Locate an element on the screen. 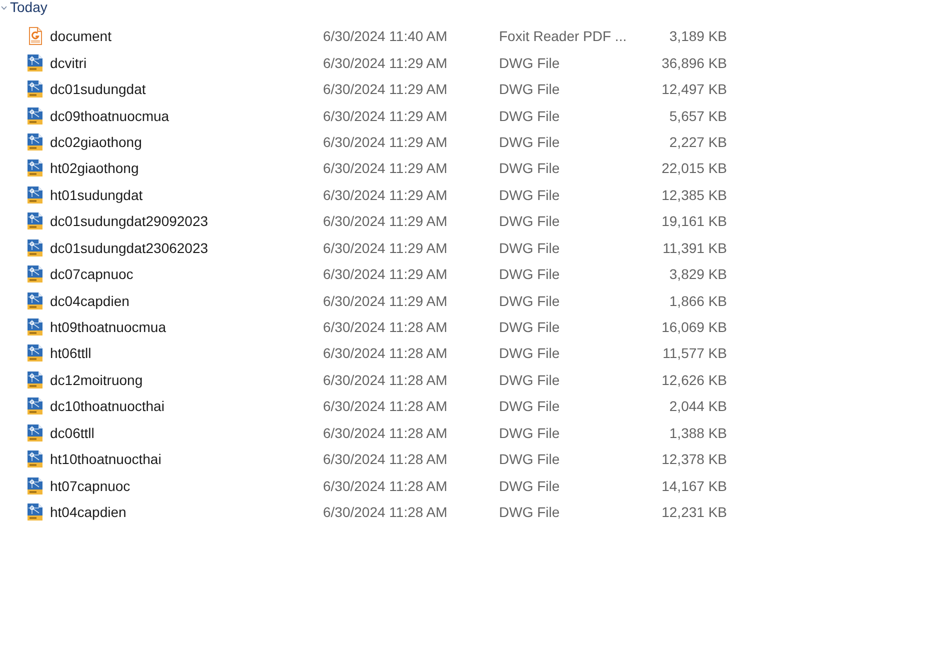 The width and height of the screenshot is (950, 652). file-name: dc04capdien is located at coordinates (90, 300).